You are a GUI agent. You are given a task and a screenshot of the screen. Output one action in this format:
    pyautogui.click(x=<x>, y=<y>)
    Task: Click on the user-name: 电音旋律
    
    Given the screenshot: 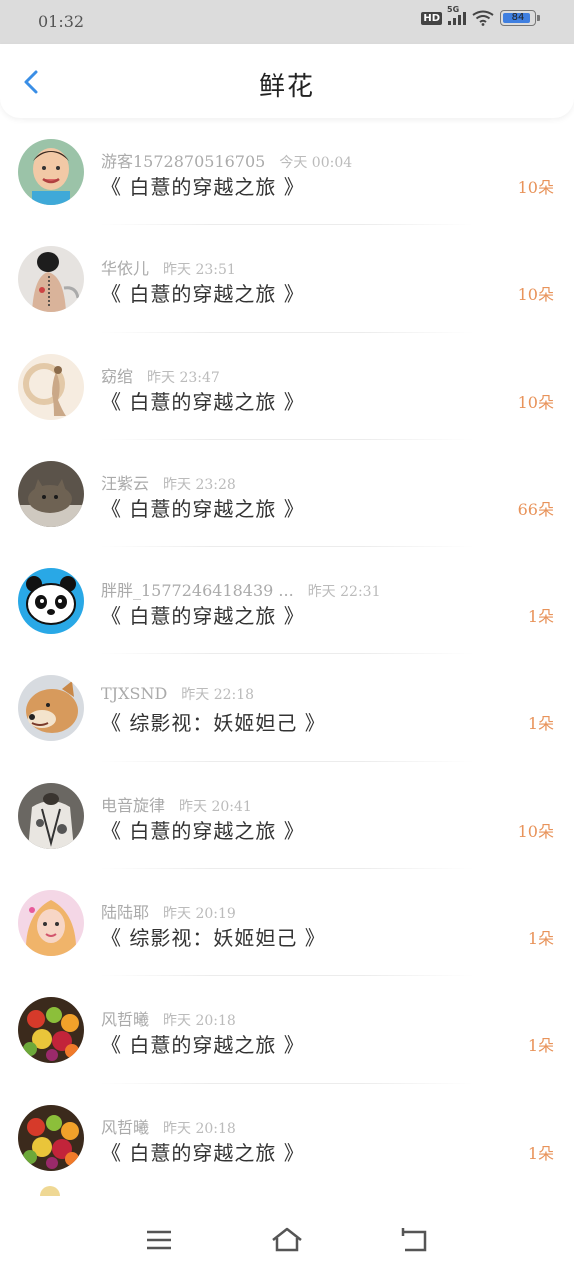 What is the action you would take?
    pyautogui.click(x=133, y=805)
    